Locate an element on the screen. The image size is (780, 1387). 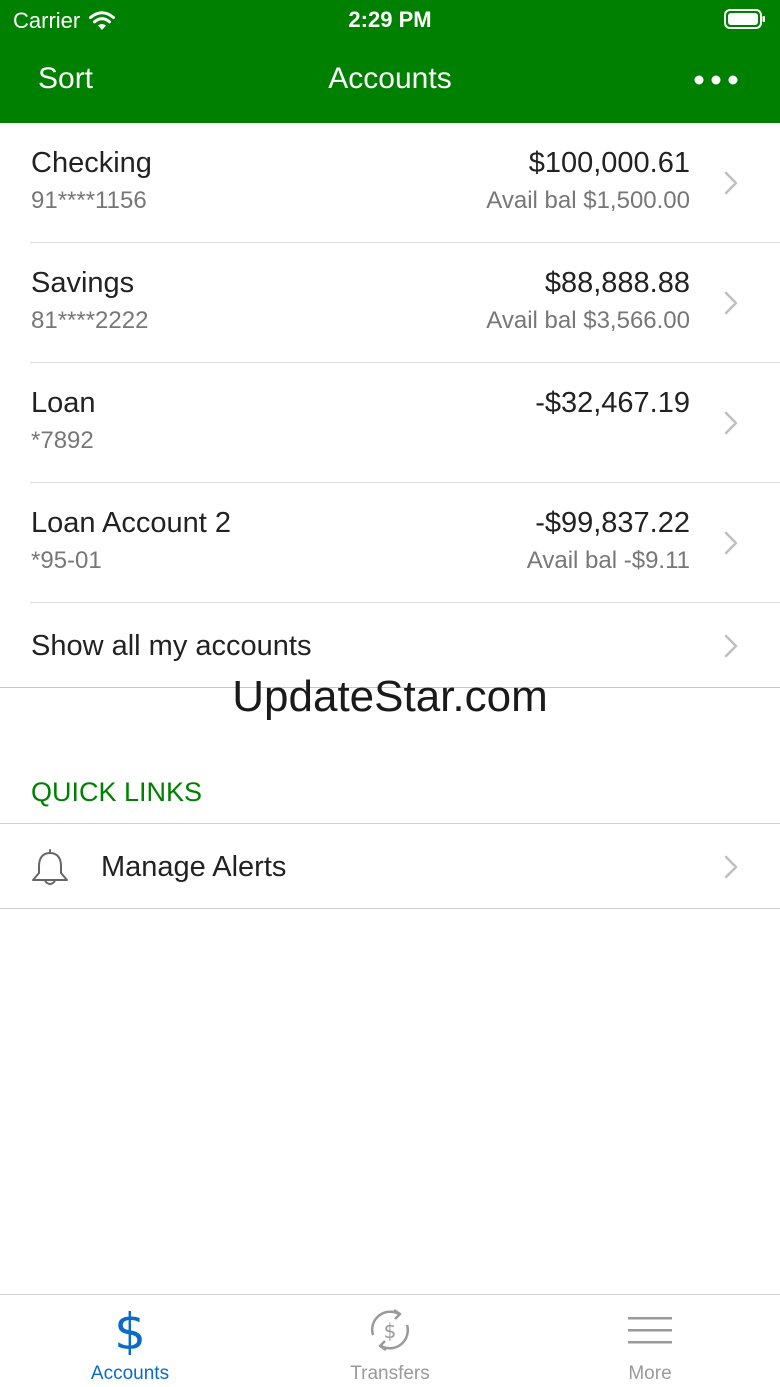
account-balance: -$99,837.22 is located at coordinates (612, 523).